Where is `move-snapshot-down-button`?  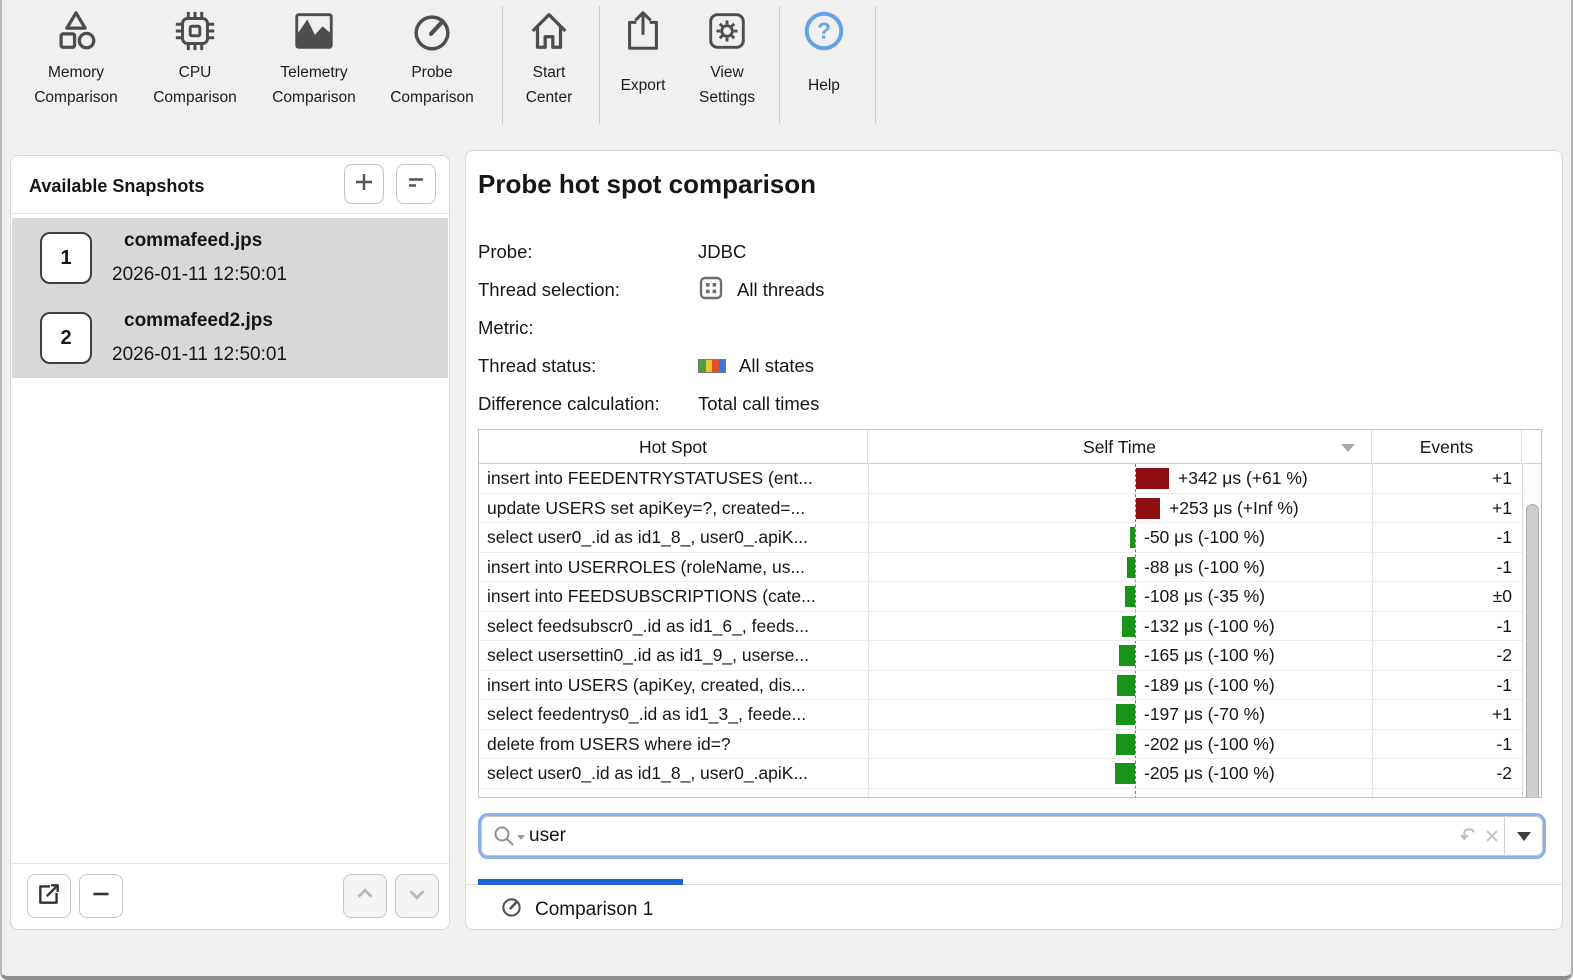
move-snapshot-down-button is located at coordinates (417, 896).